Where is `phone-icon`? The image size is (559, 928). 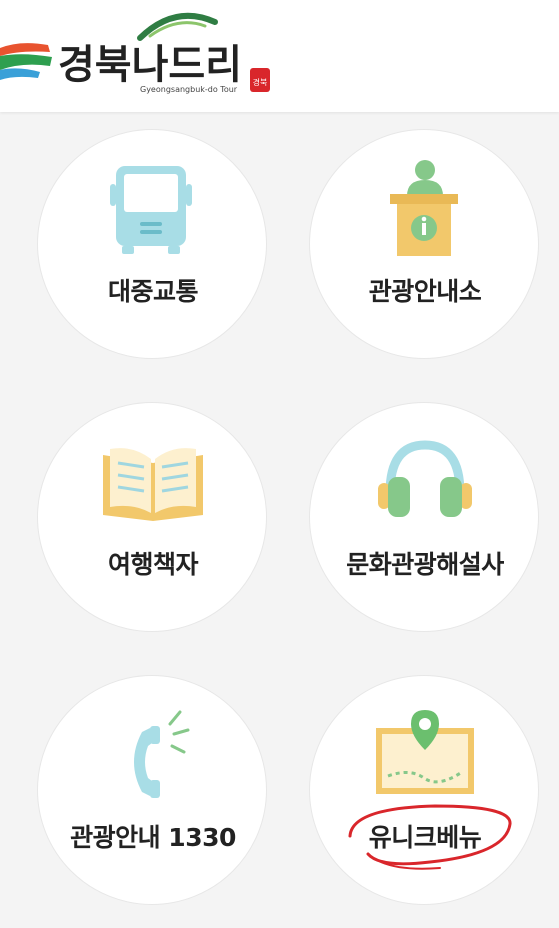 phone-icon is located at coordinates (162, 754).